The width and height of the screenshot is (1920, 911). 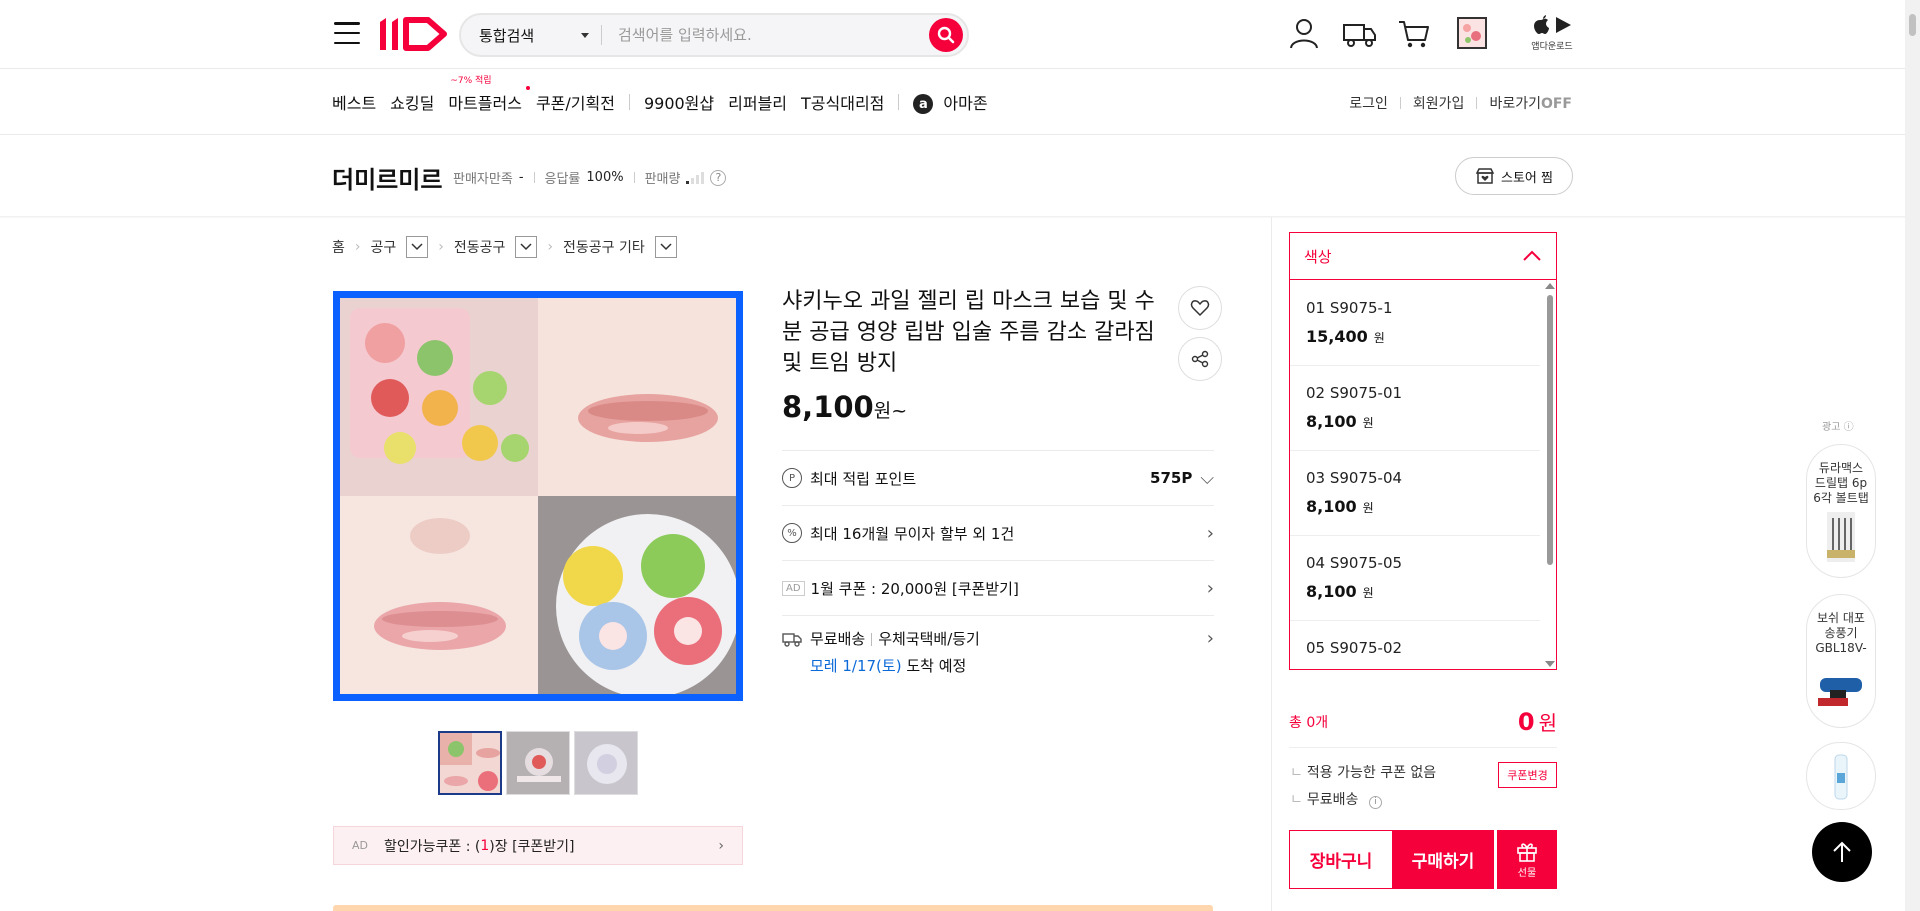 What do you see at coordinates (480, 247) in the screenshot?
I see `crumb-level2: 전동공구` at bounding box center [480, 247].